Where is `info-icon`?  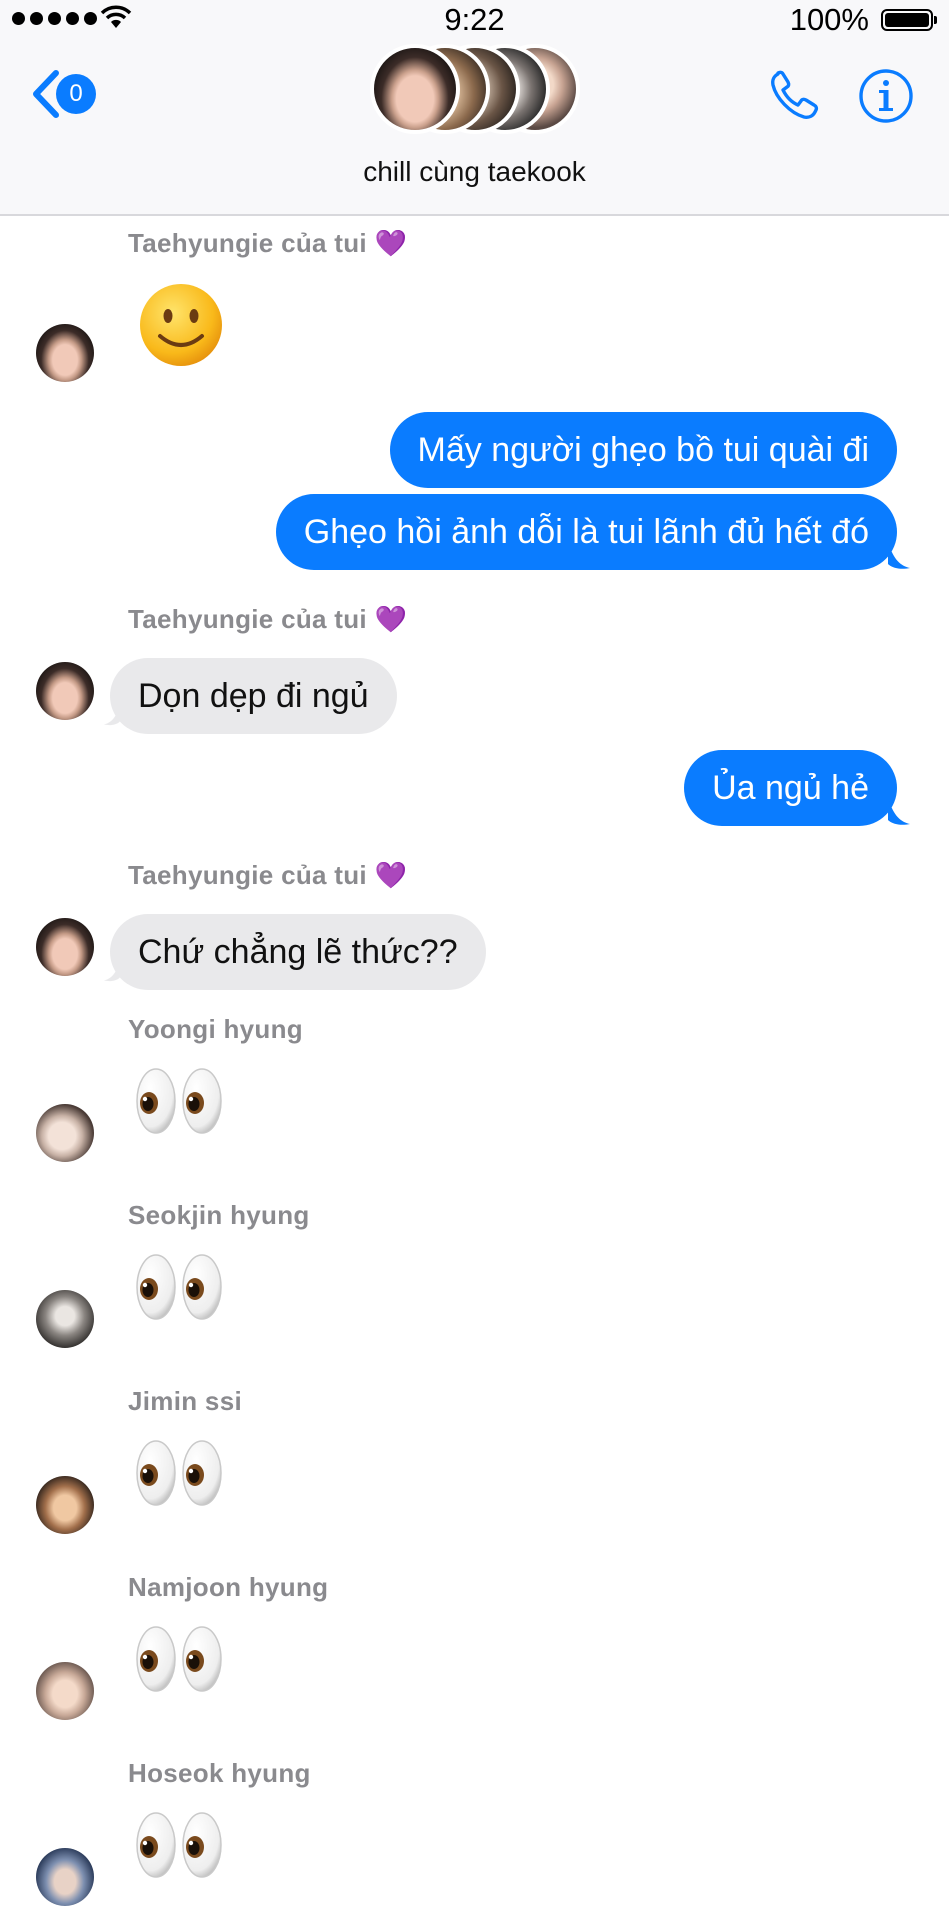 info-icon is located at coordinates (886, 96).